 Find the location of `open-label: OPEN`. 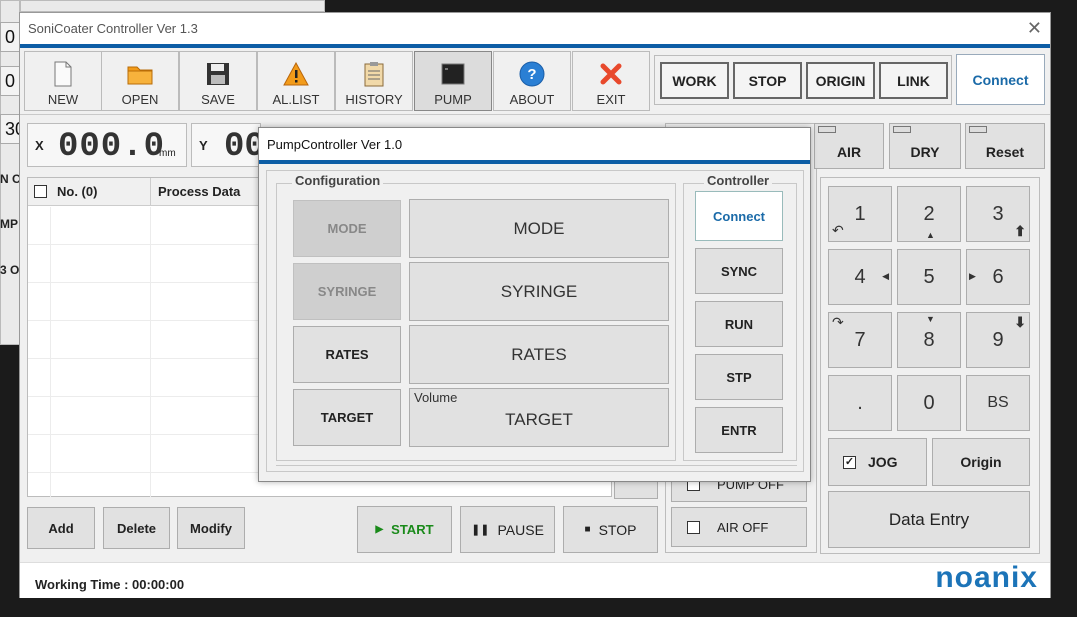

open-label: OPEN is located at coordinates (140, 99).